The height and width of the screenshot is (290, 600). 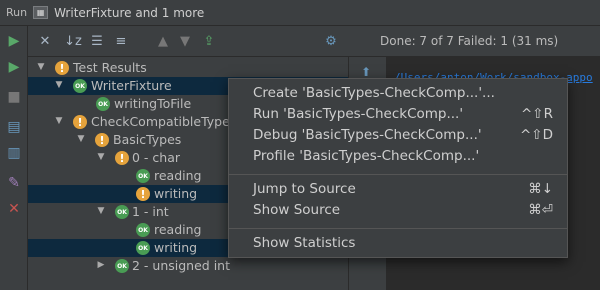 What do you see at coordinates (358, 114) in the screenshot?
I see `menu-item-label: Run 'BasicTypes-CheckComp...'` at bounding box center [358, 114].